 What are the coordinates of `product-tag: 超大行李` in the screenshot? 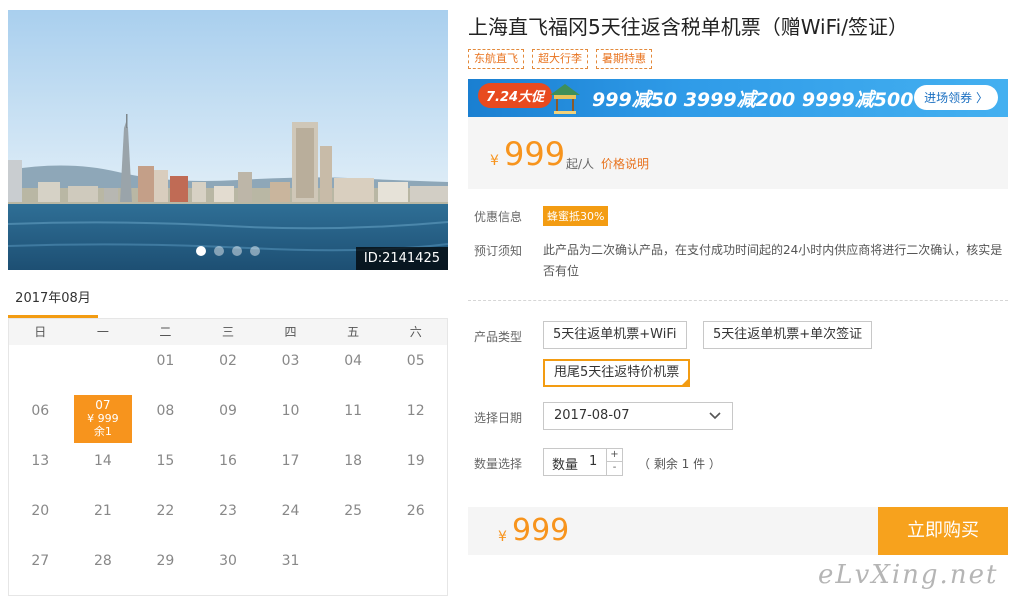 It's located at (560, 59).